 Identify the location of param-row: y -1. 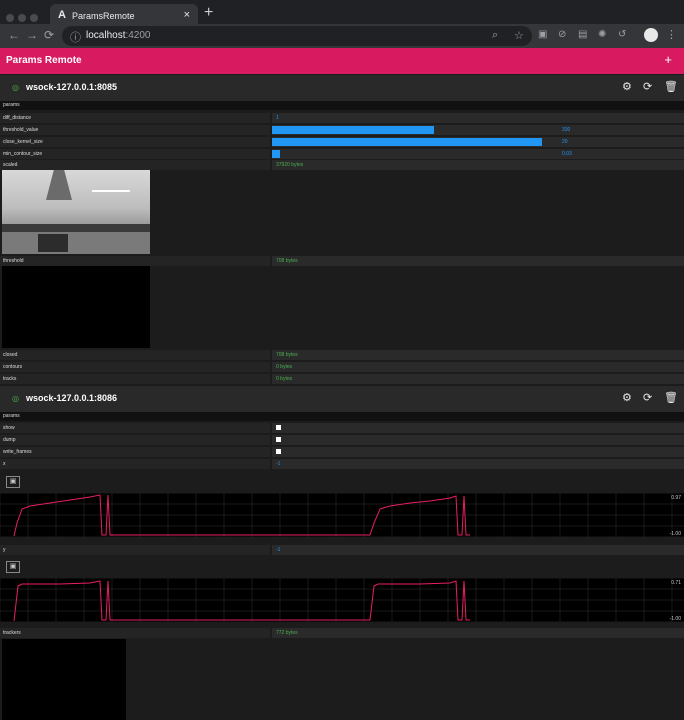
(342, 550).